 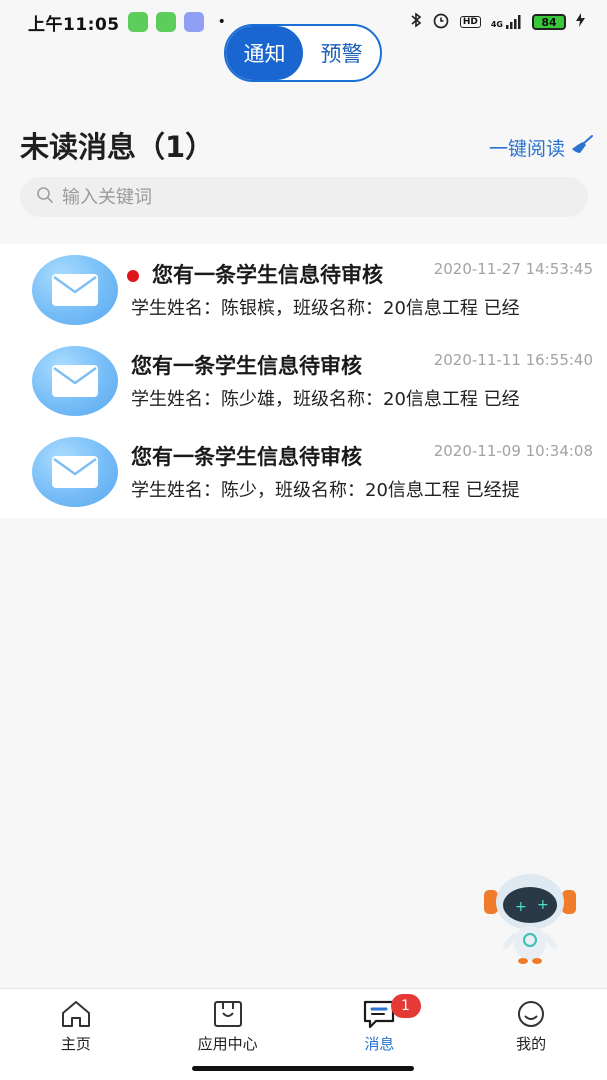 I want to click on read-all-button: 一键阅读, so click(x=541, y=147).